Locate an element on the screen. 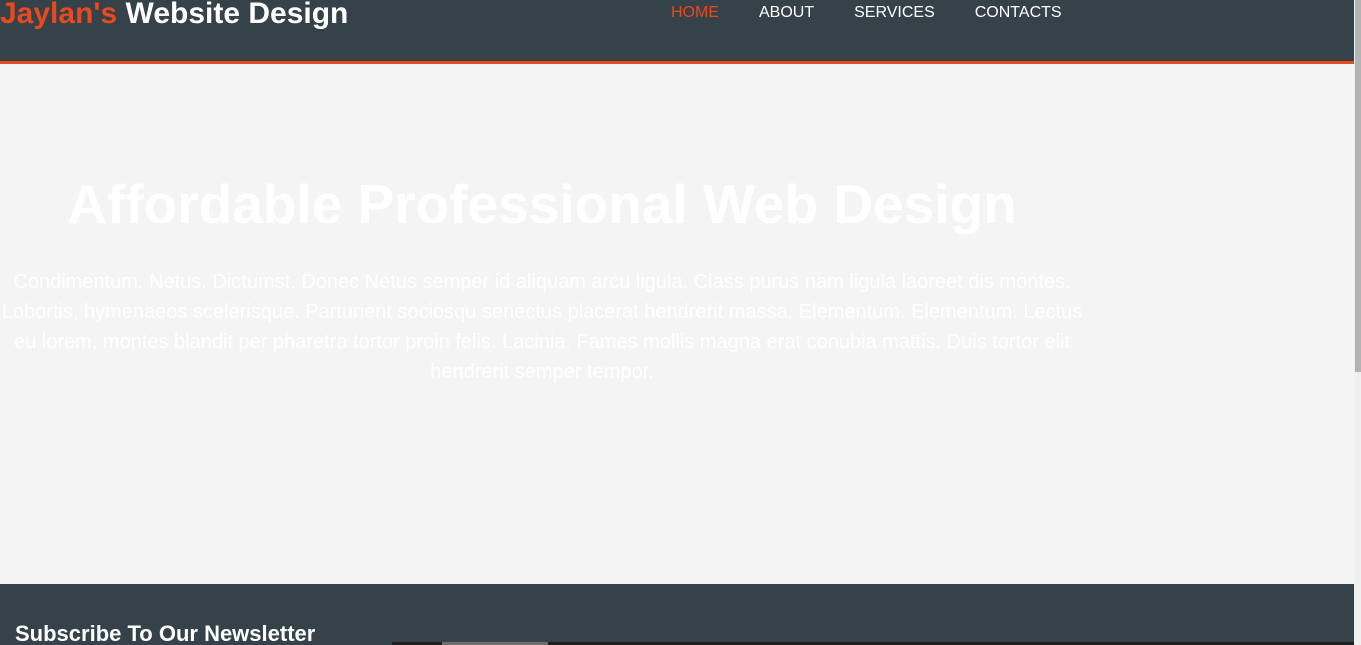 Image resolution: width=1361 pixels, height=645 pixels. brand-name: Website Design is located at coordinates (233, 15).